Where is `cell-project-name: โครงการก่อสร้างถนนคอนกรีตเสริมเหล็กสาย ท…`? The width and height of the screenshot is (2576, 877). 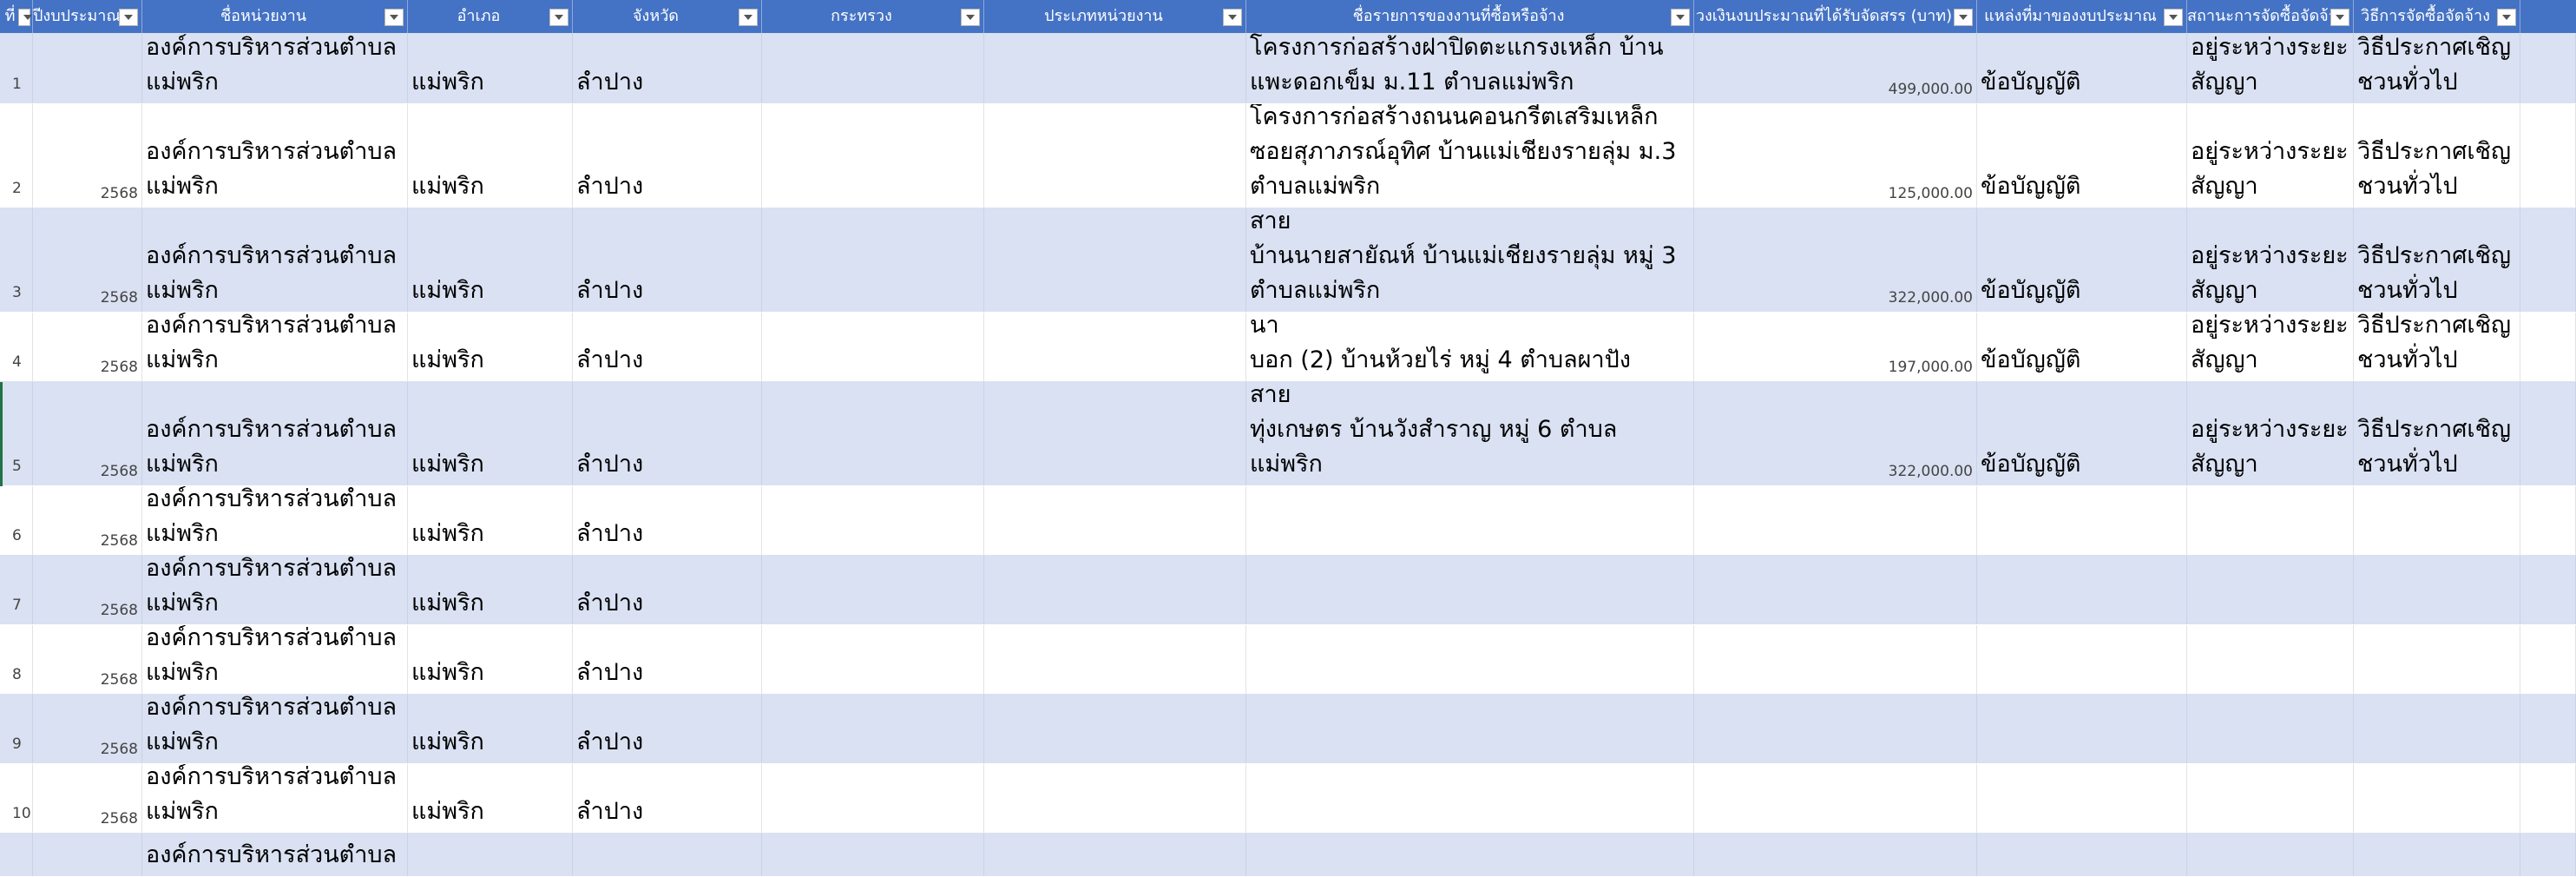 cell-project-name: โครงการก่อสร้างถนนคอนกรีตเสริมเหล็กสาย ท… is located at coordinates (1470, 433).